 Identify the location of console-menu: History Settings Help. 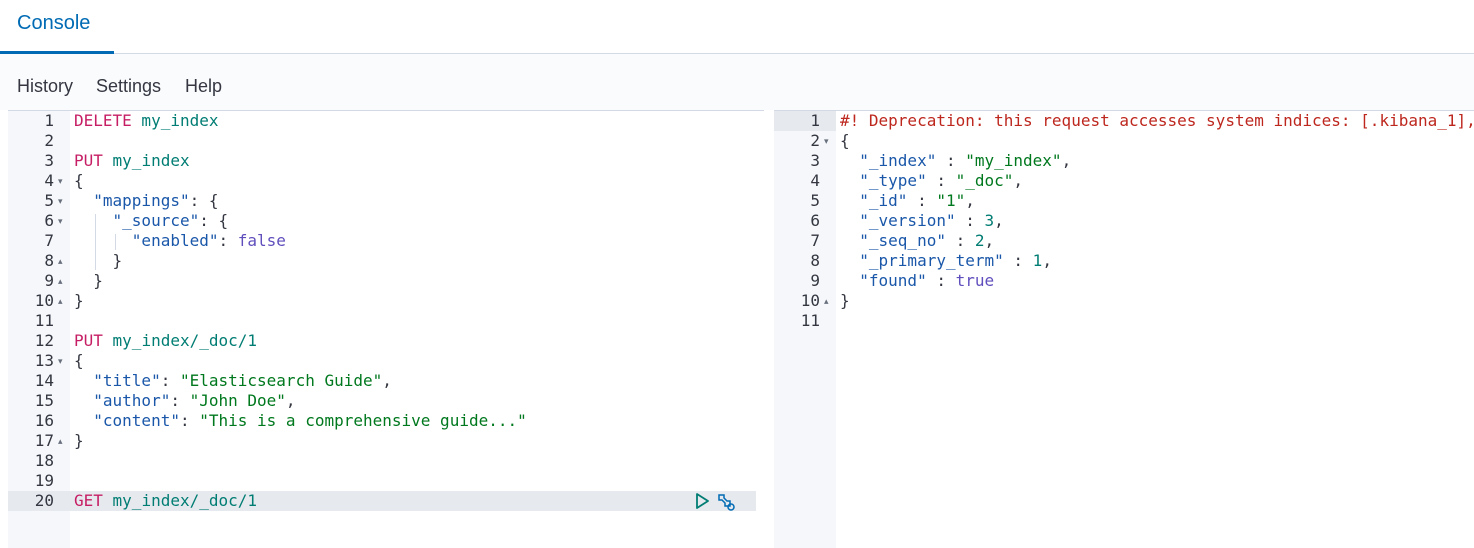
(737, 82).